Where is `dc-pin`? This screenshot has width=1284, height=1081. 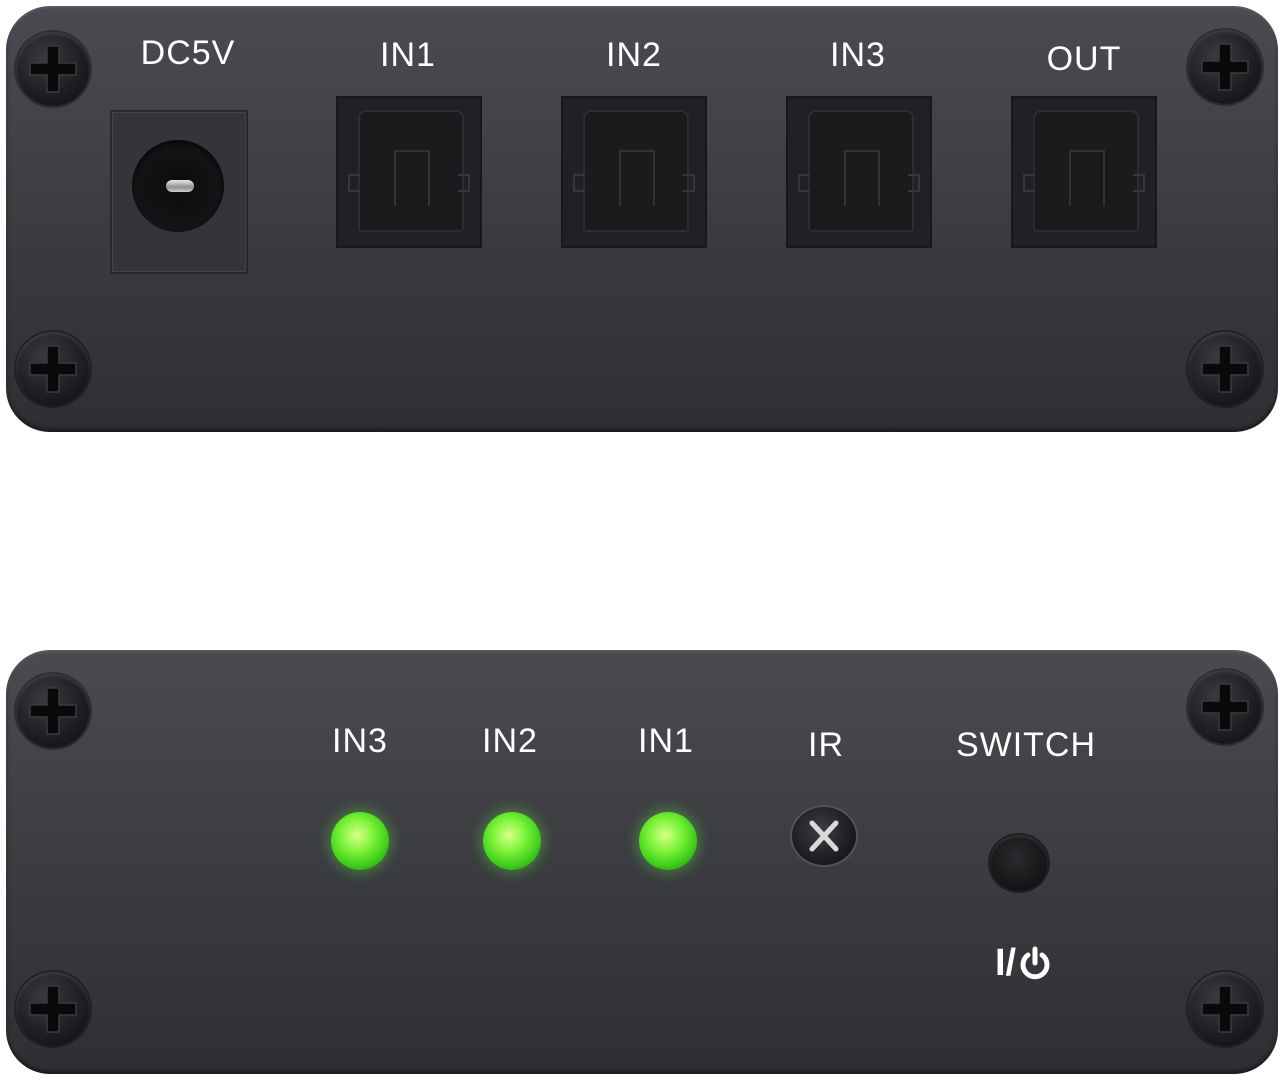
dc-pin is located at coordinates (180, 186).